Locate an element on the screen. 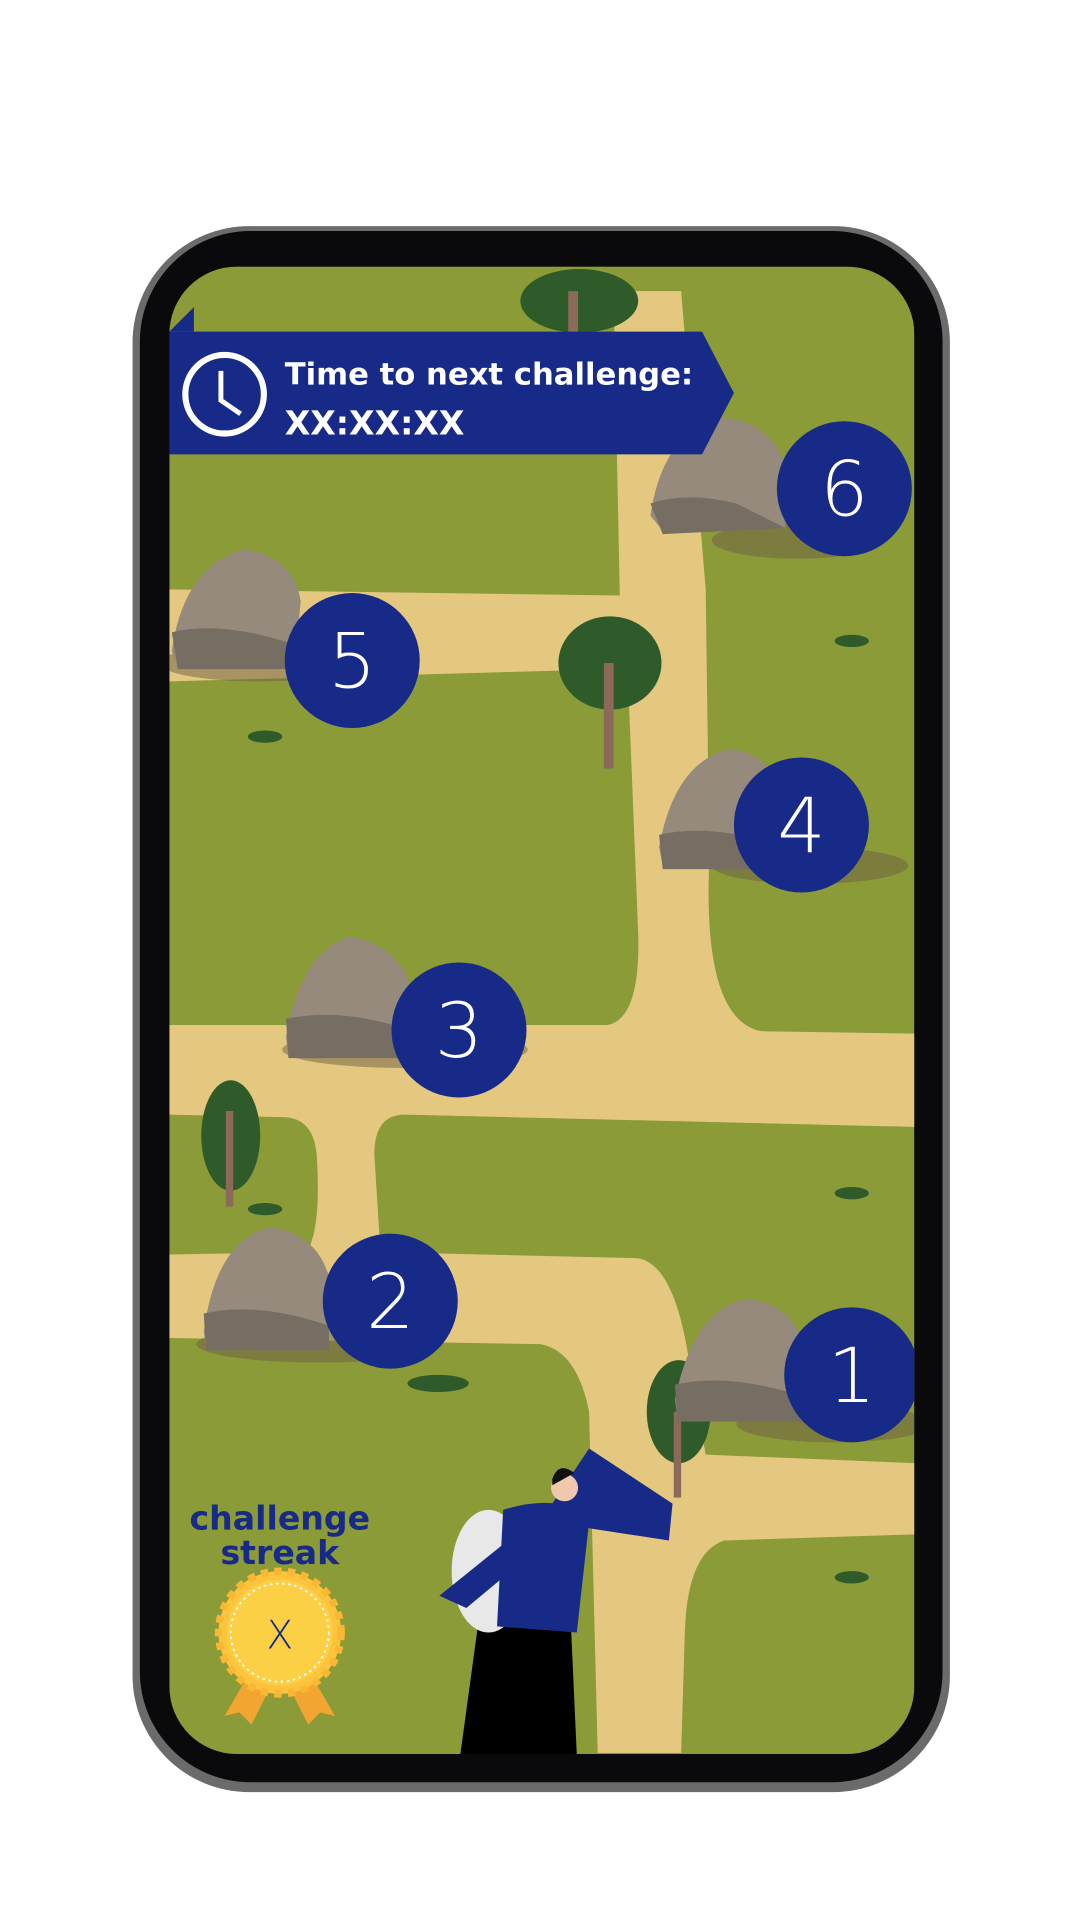 The image size is (1080, 1920). level-2-label: 2 is located at coordinates (390, 1301).